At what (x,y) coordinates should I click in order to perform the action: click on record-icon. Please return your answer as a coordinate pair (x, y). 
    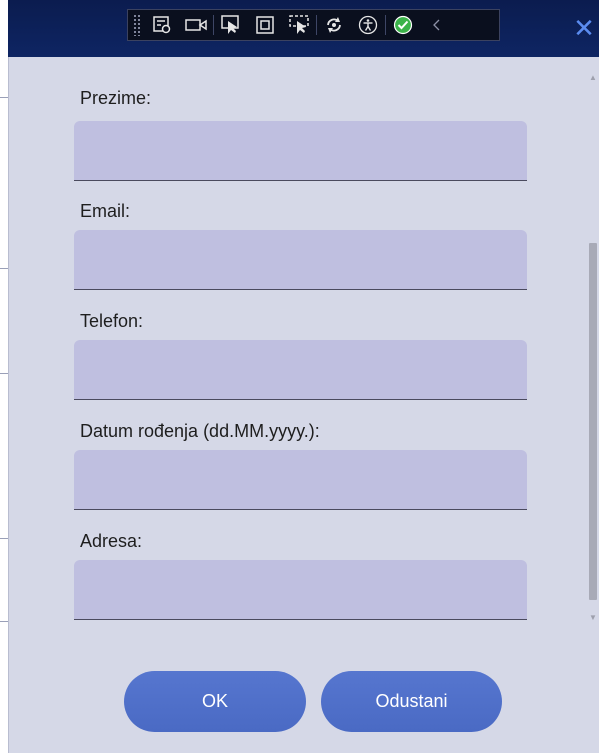
    Looking at the image, I should click on (196, 25).